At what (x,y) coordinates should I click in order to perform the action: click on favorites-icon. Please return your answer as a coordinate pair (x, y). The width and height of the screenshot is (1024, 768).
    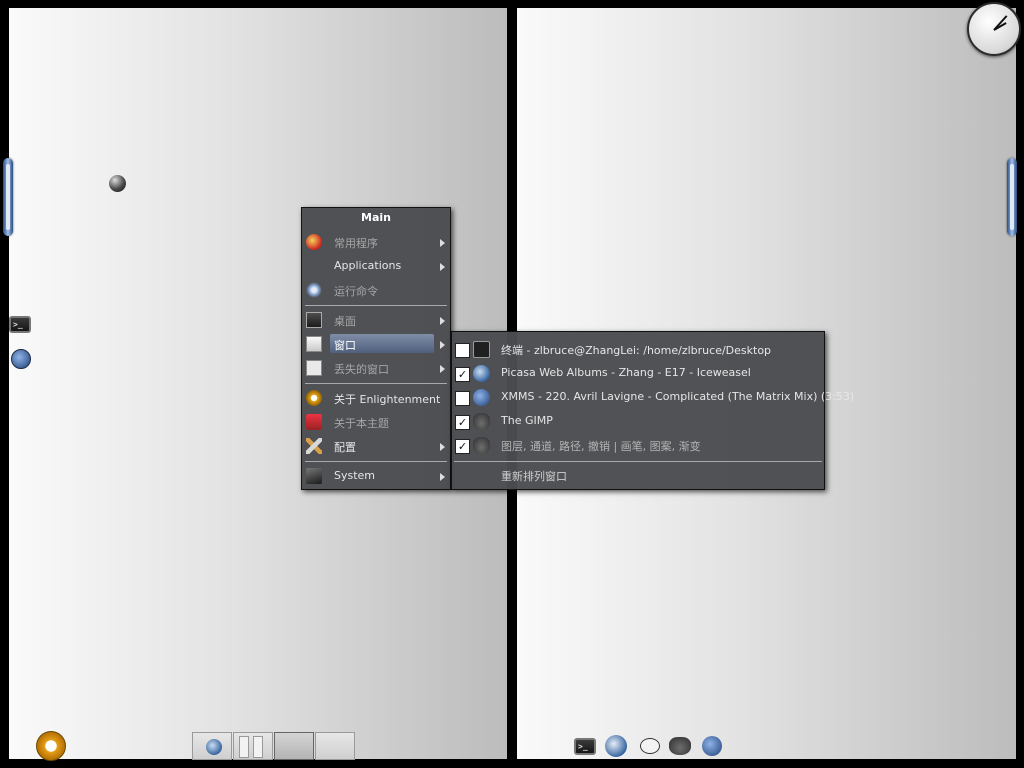
    Looking at the image, I should click on (314, 242).